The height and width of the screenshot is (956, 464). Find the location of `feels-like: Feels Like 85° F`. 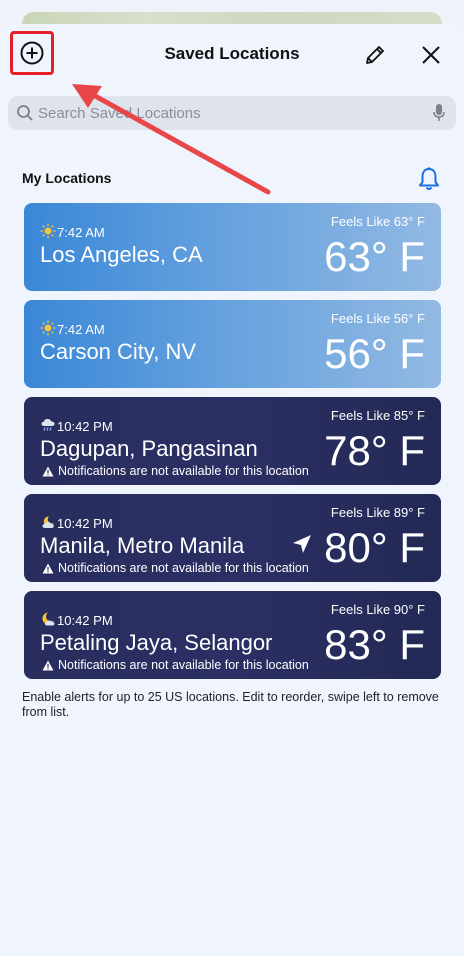

feels-like: Feels Like 85° F is located at coordinates (377, 415).